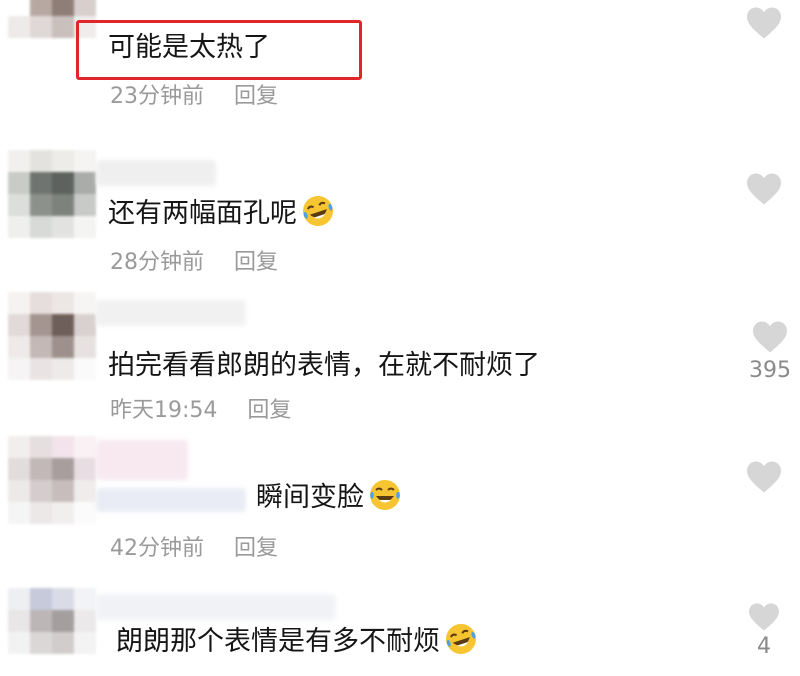  I want to click on comment-meta: 昨天19:54 回复, so click(200, 411).